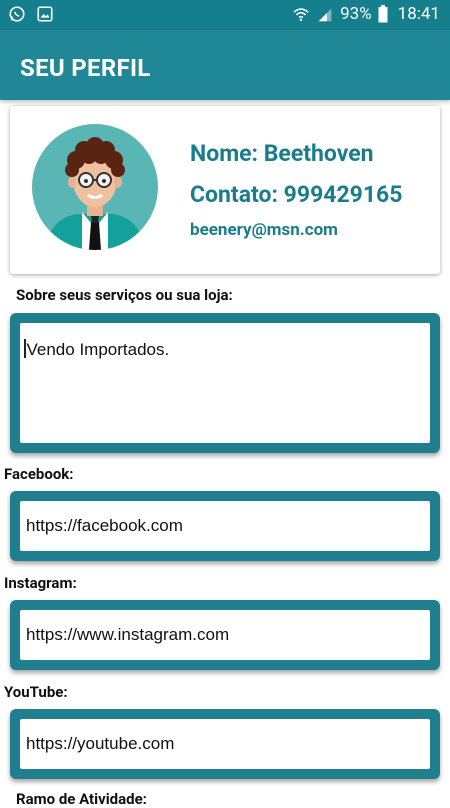  I want to click on instagram-label: Instagram:, so click(40, 583).